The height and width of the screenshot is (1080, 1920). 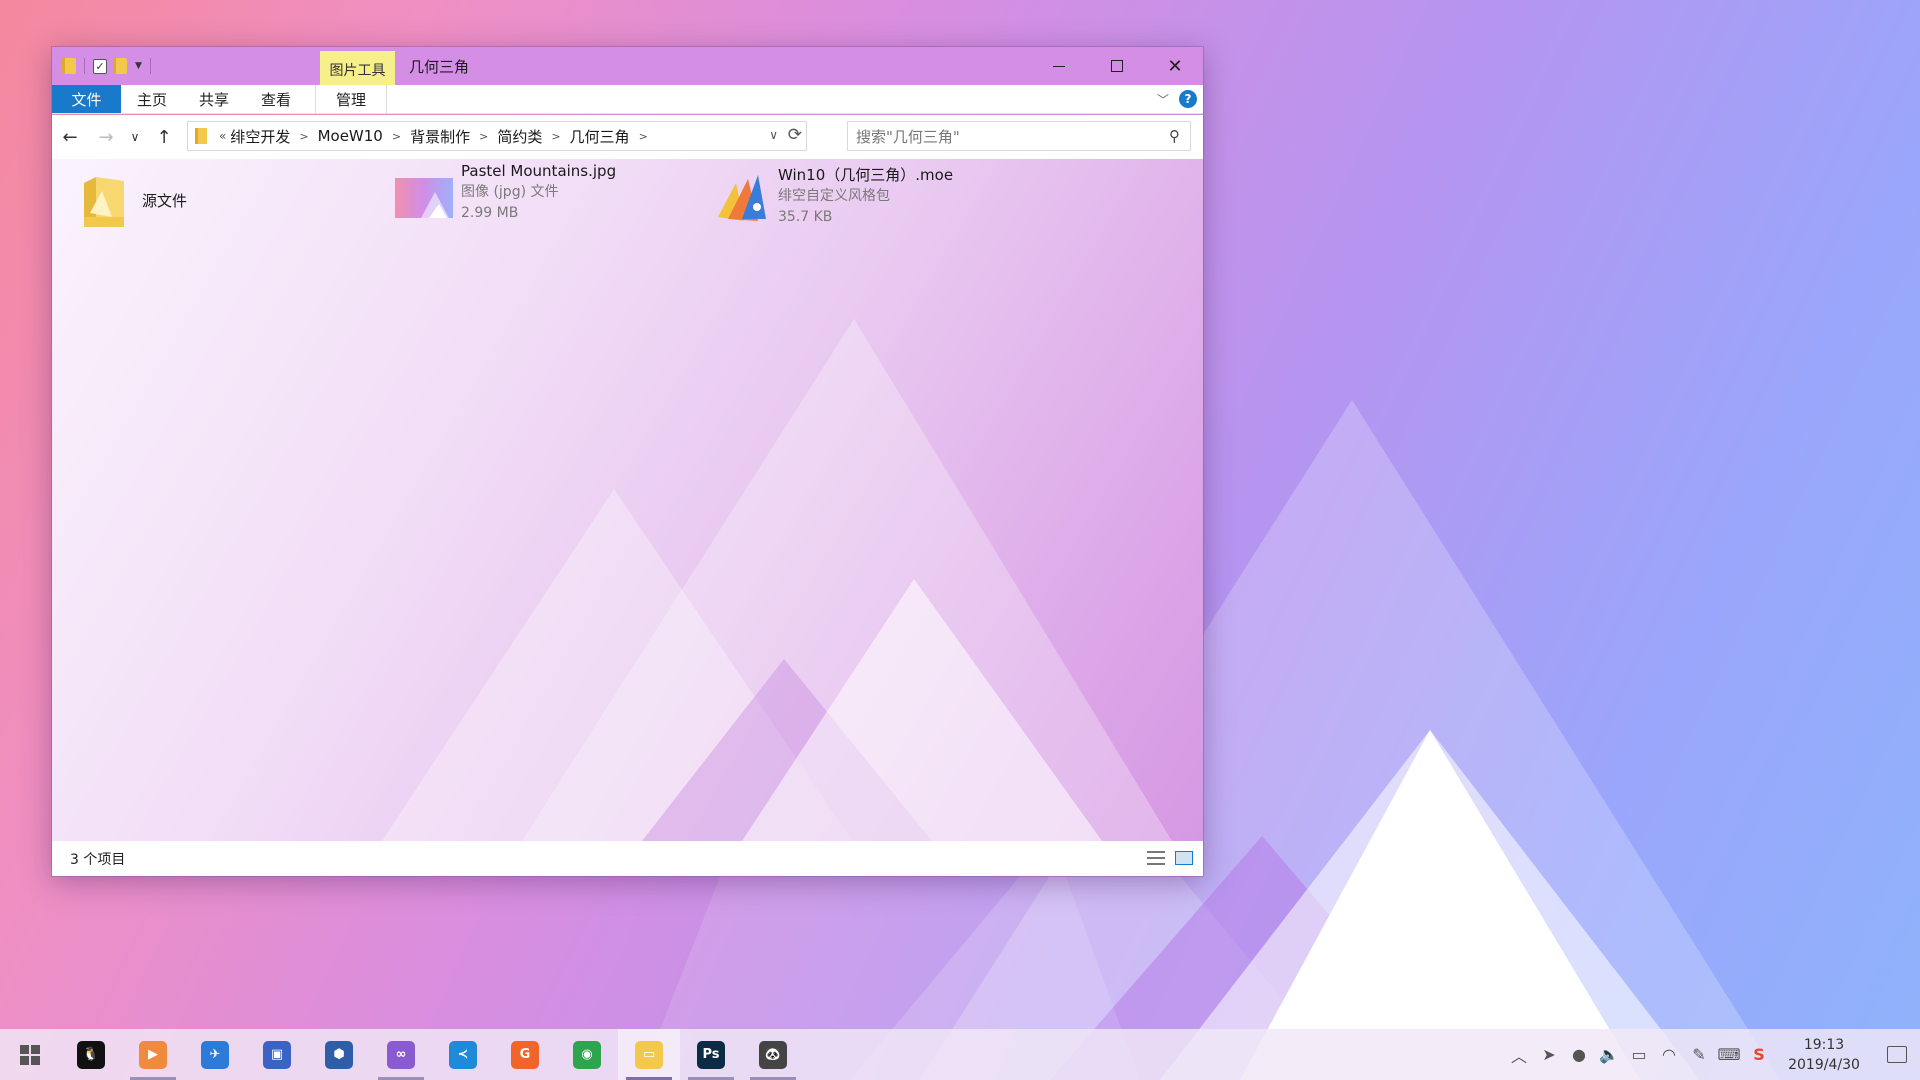 I want to click on item-type: 绯空自定义风格包, so click(x=834, y=196).